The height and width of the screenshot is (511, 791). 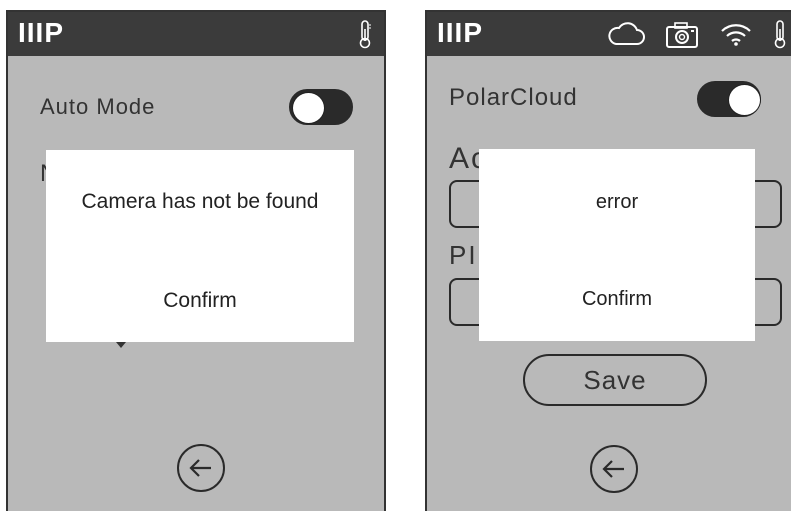 I want to click on auto-mode-toggle, so click(x=321, y=107).